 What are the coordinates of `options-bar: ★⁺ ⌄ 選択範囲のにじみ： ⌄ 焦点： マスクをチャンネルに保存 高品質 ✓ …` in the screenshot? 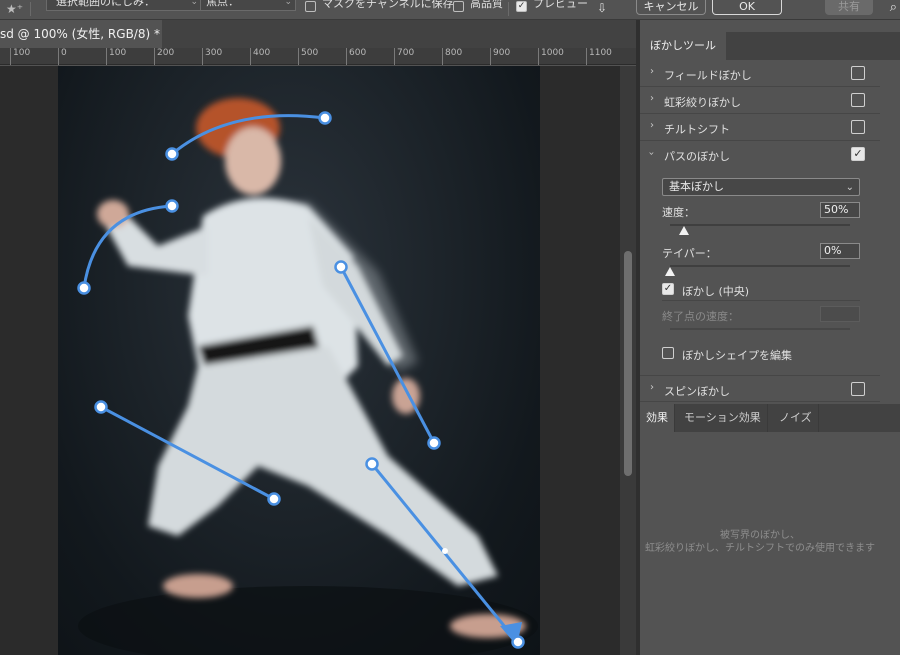 It's located at (450, 10).